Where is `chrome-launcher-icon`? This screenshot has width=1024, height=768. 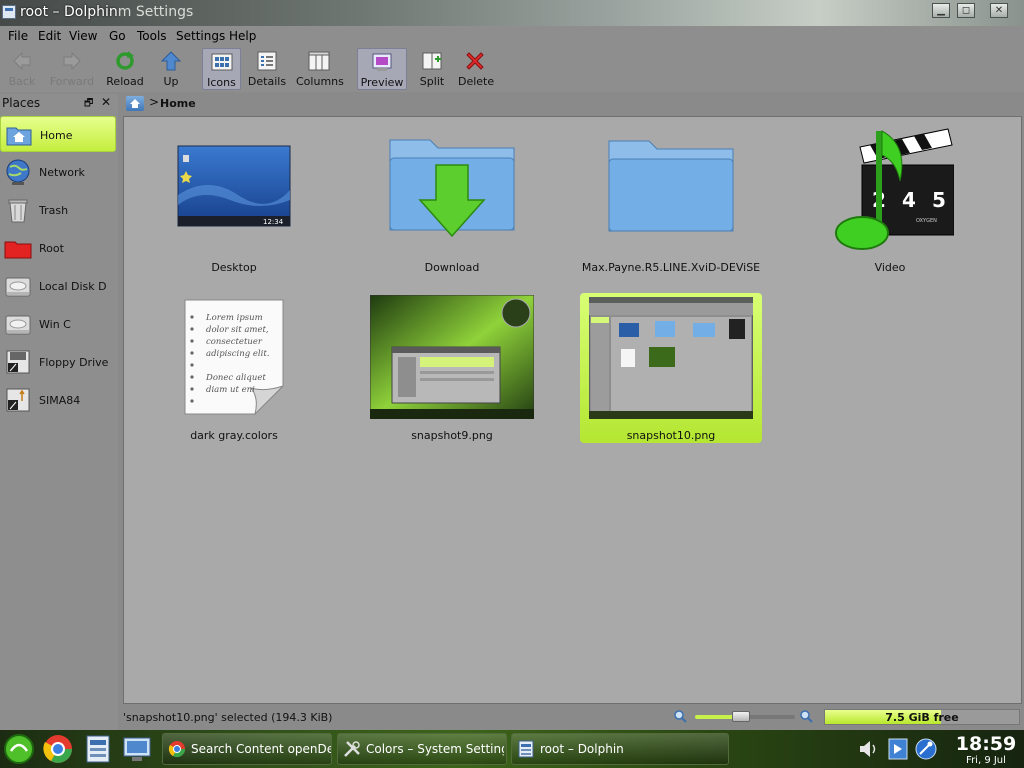 chrome-launcher-icon is located at coordinates (58, 749).